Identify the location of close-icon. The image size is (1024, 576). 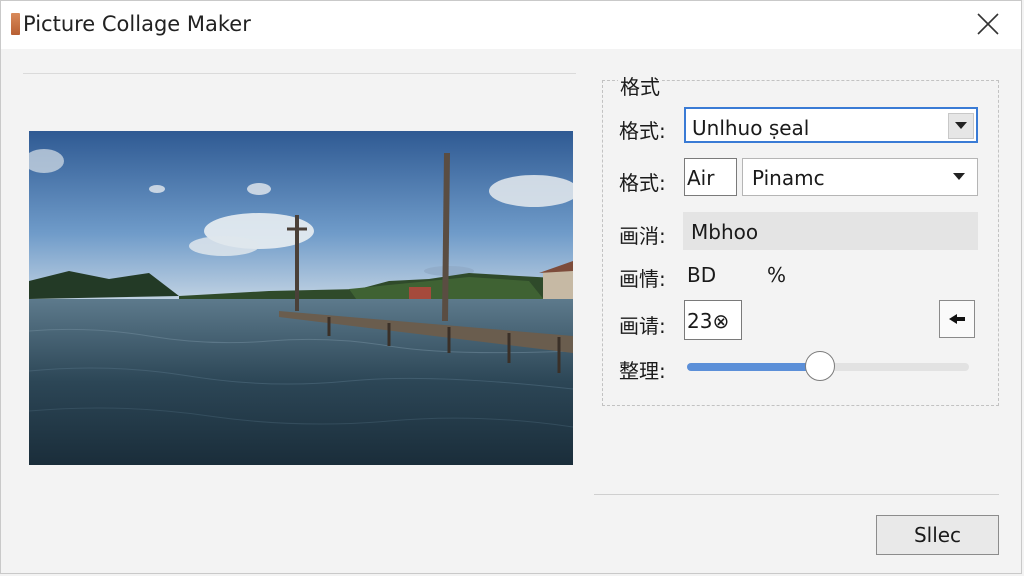
(988, 24).